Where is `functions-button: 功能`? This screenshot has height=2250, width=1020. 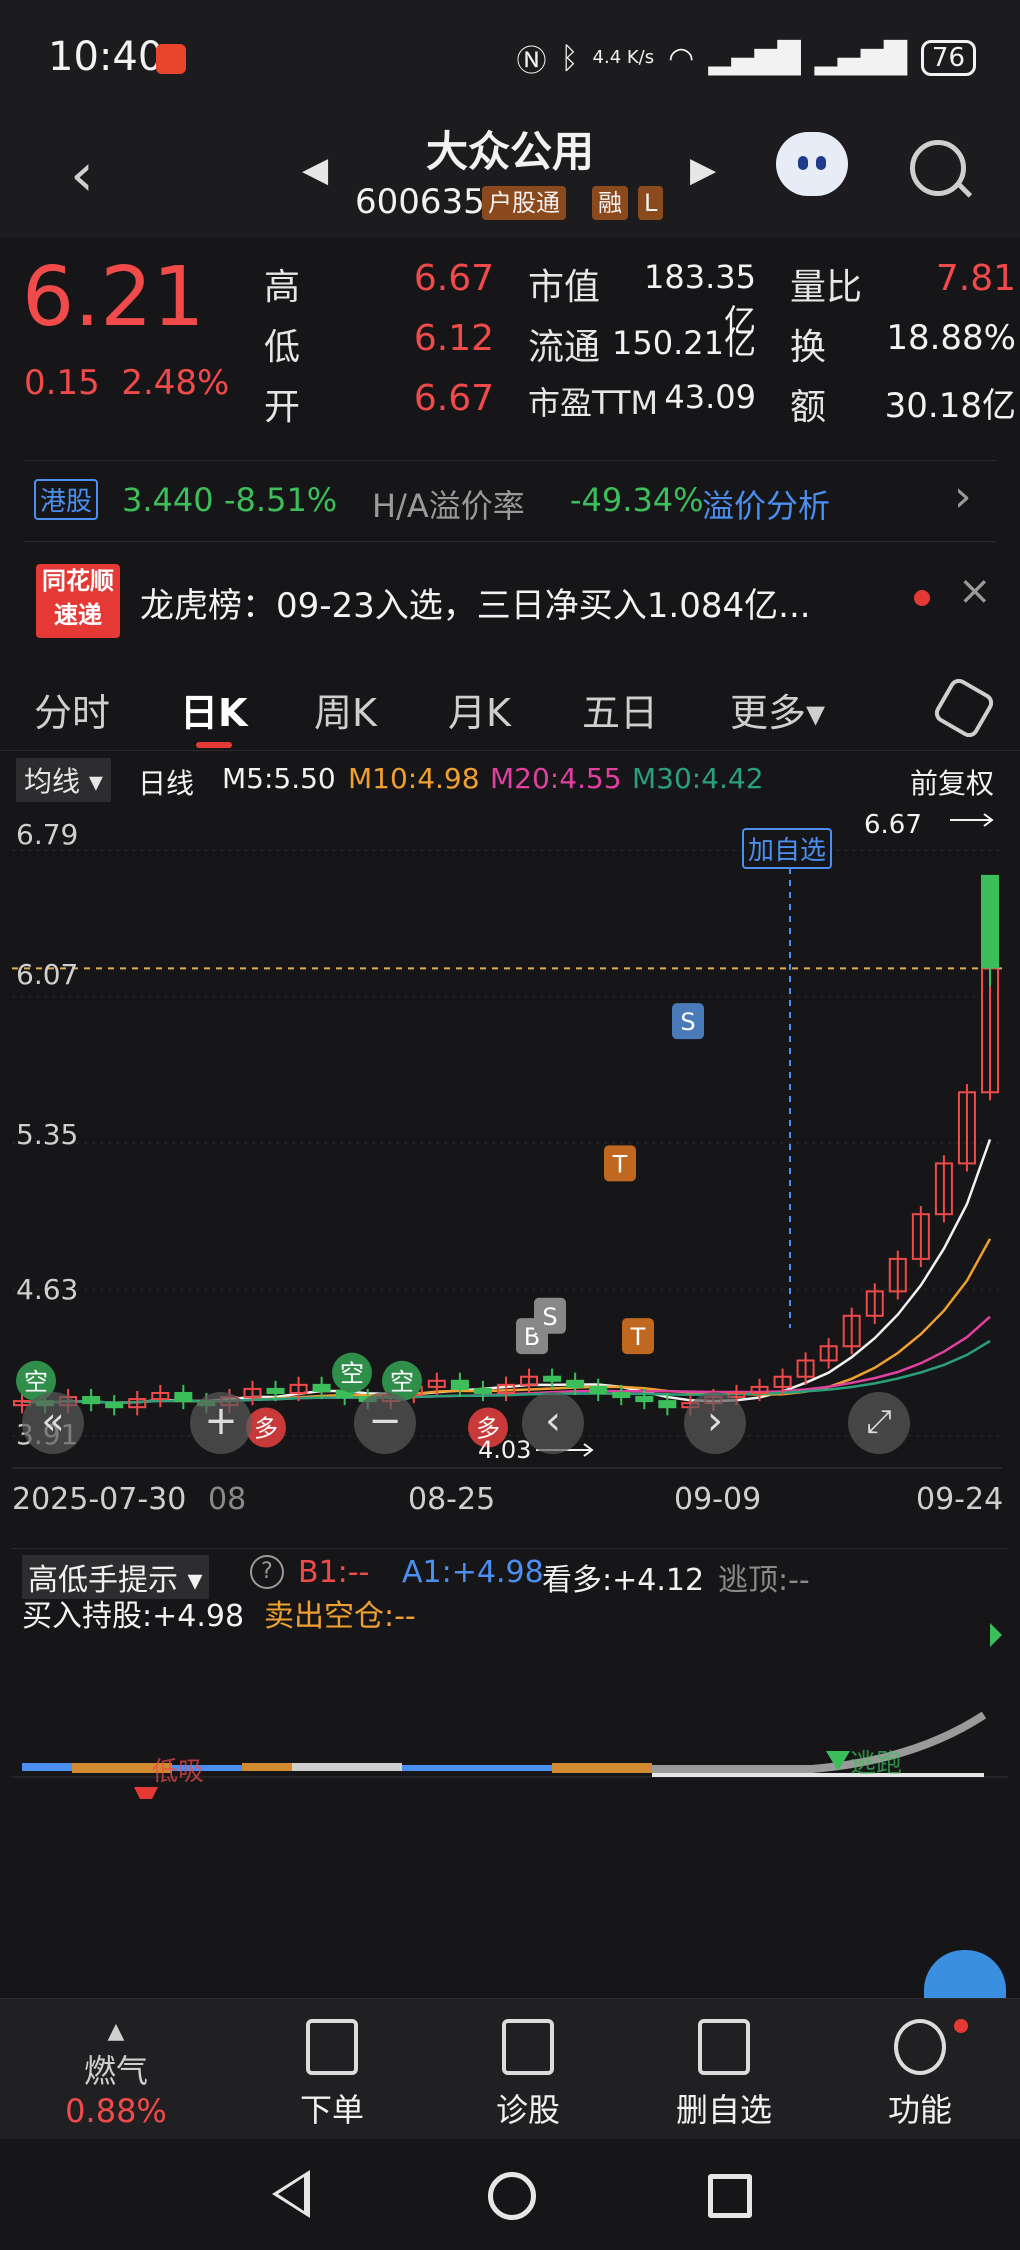
functions-button: 功能 is located at coordinates (920, 2075).